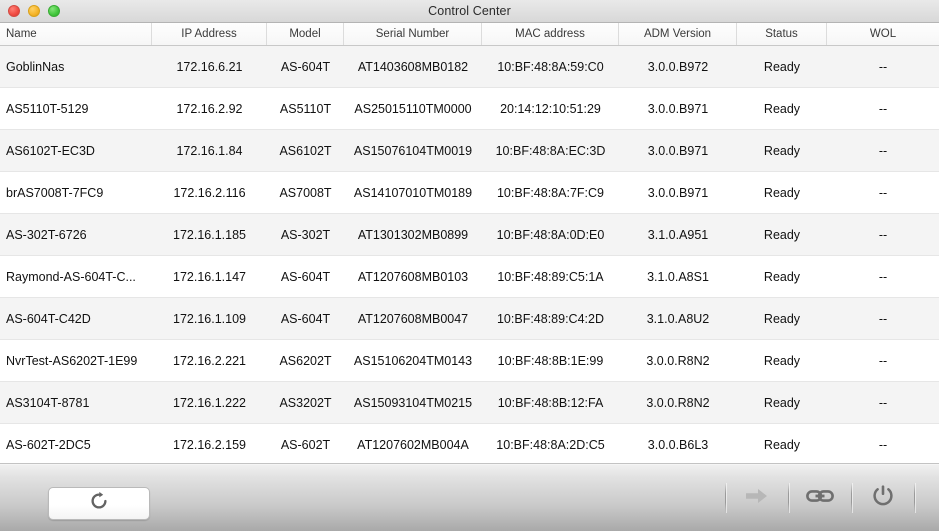 The image size is (939, 531). Describe the element at coordinates (413, 360) in the screenshot. I see `cell-serial: AS15106204TM0143` at that location.